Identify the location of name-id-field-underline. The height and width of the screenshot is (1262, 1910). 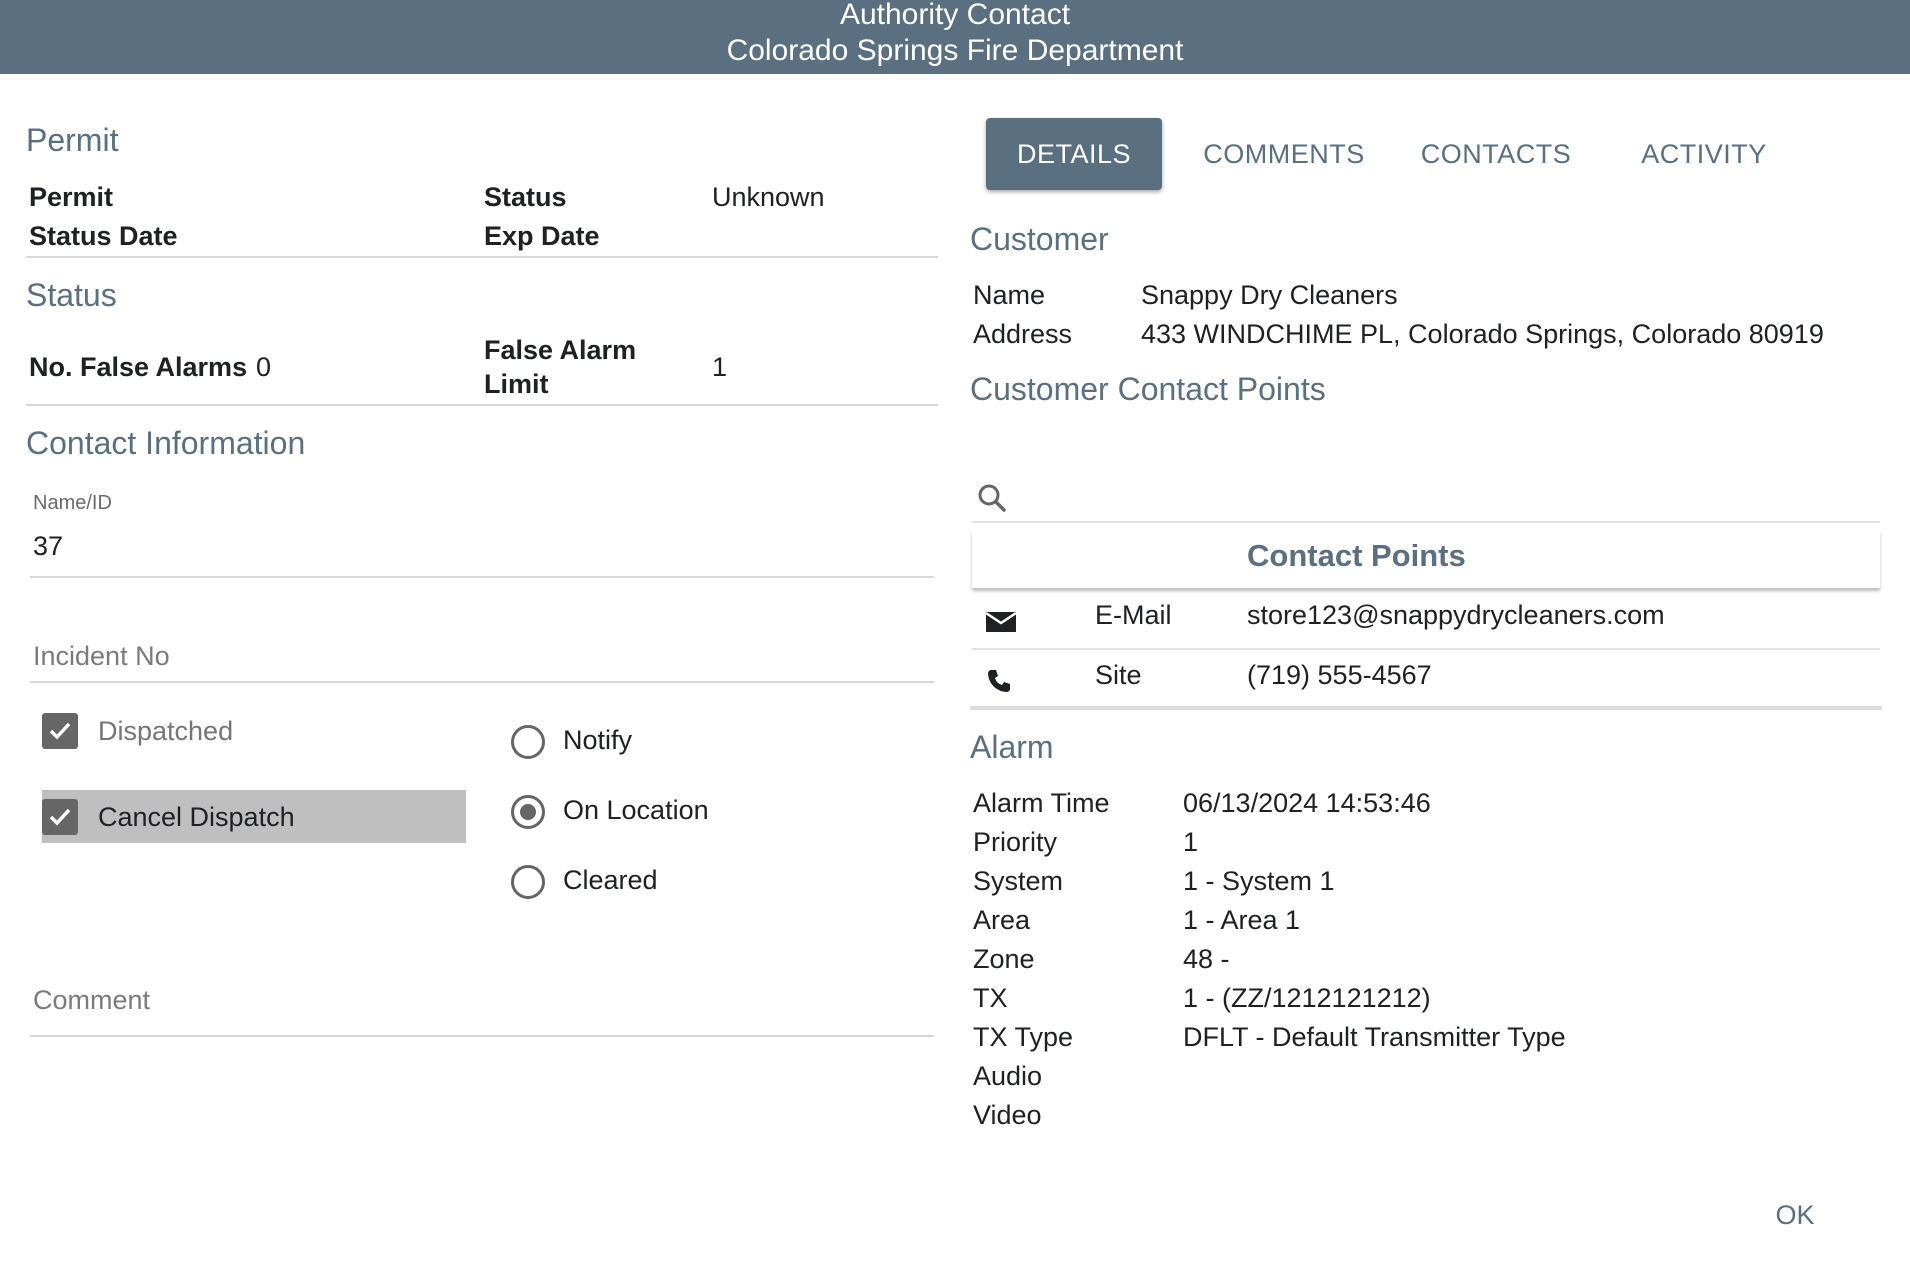
(482, 577).